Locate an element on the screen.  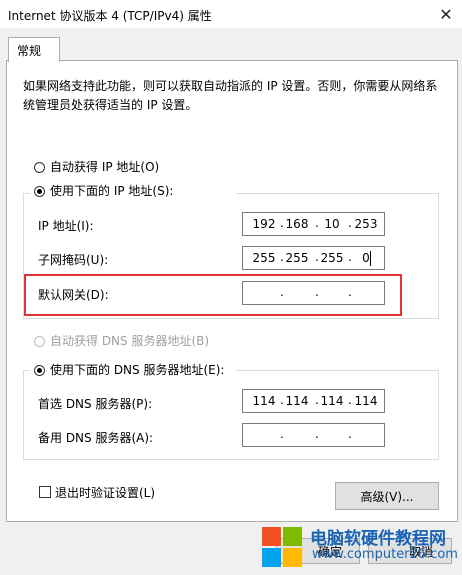
validate-label: 退出时验证设置(L) is located at coordinates (105, 492).